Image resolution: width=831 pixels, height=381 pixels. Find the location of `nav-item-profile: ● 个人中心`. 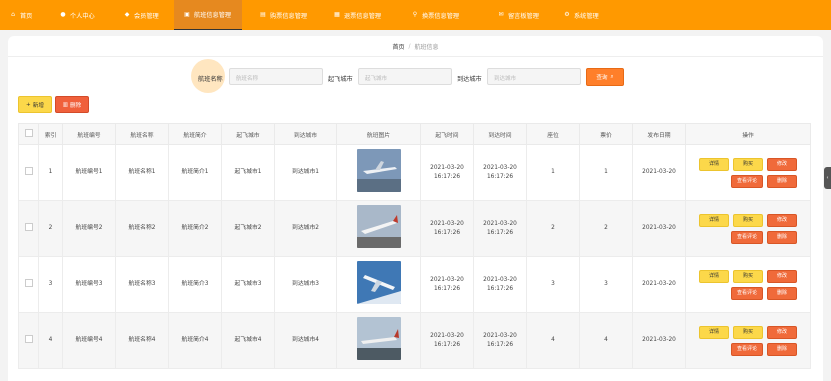

nav-item-profile: ● 个人中心 is located at coordinates (79, 15).